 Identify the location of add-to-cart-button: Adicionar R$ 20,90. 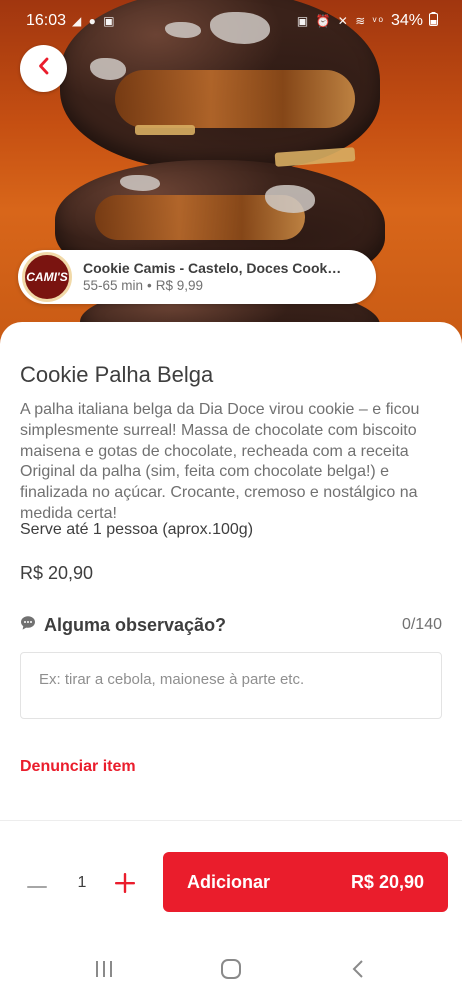
(305, 882).